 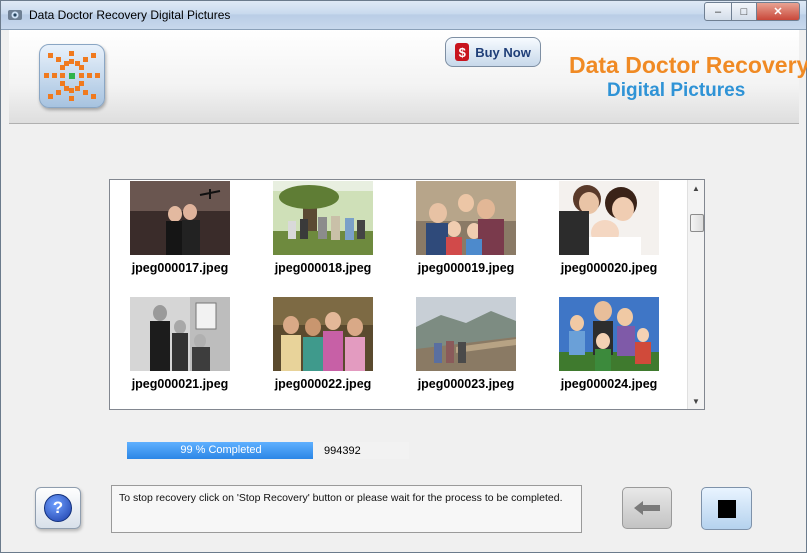 What do you see at coordinates (466, 268) in the screenshot?
I see `file-name: jpeg000019.jpeg` at bounding box center [466, 268].